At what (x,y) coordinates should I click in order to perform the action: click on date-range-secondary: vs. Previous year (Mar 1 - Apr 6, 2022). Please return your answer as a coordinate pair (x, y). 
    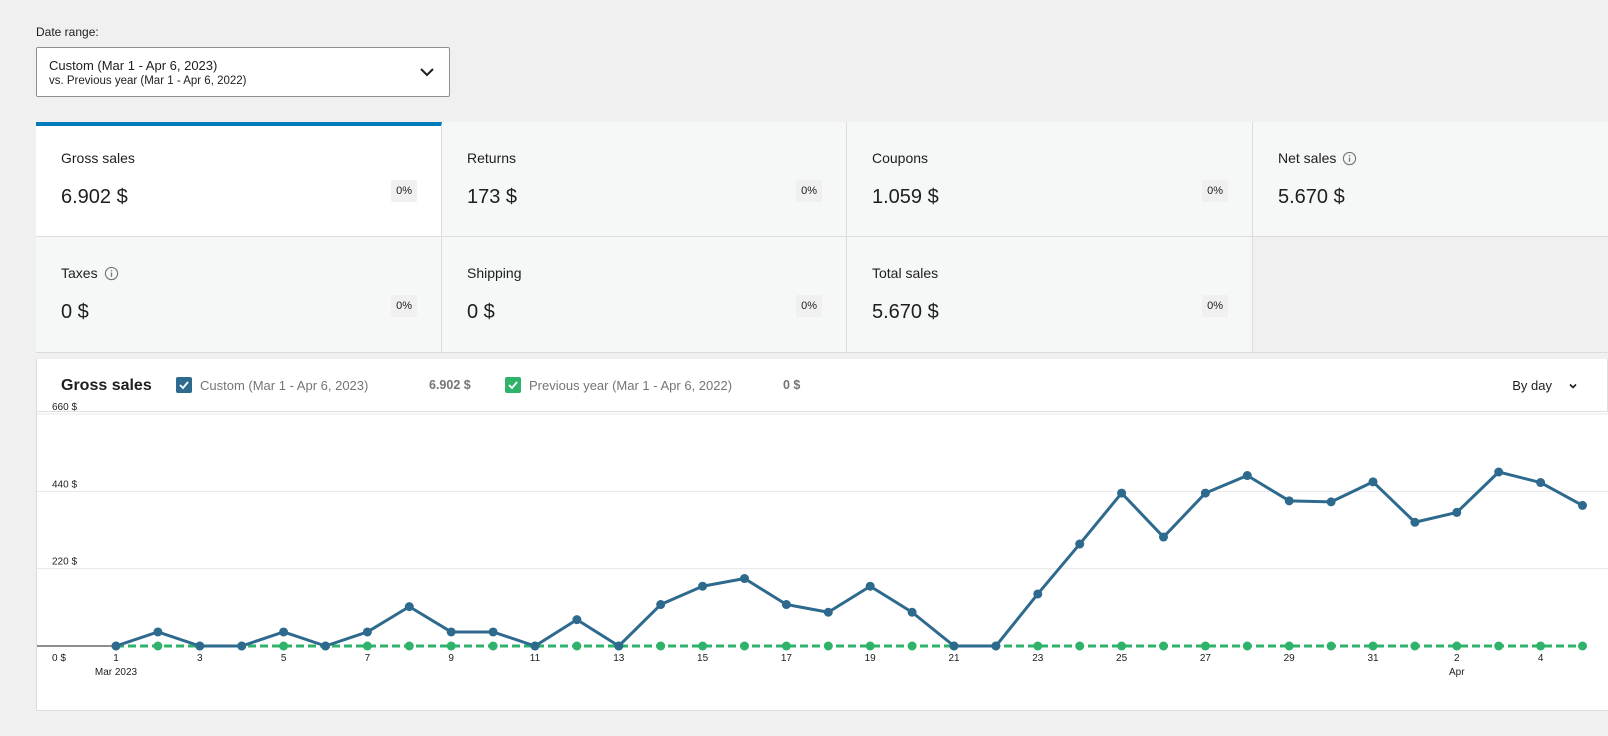
    Looking at the image, I should click on (148, 81).